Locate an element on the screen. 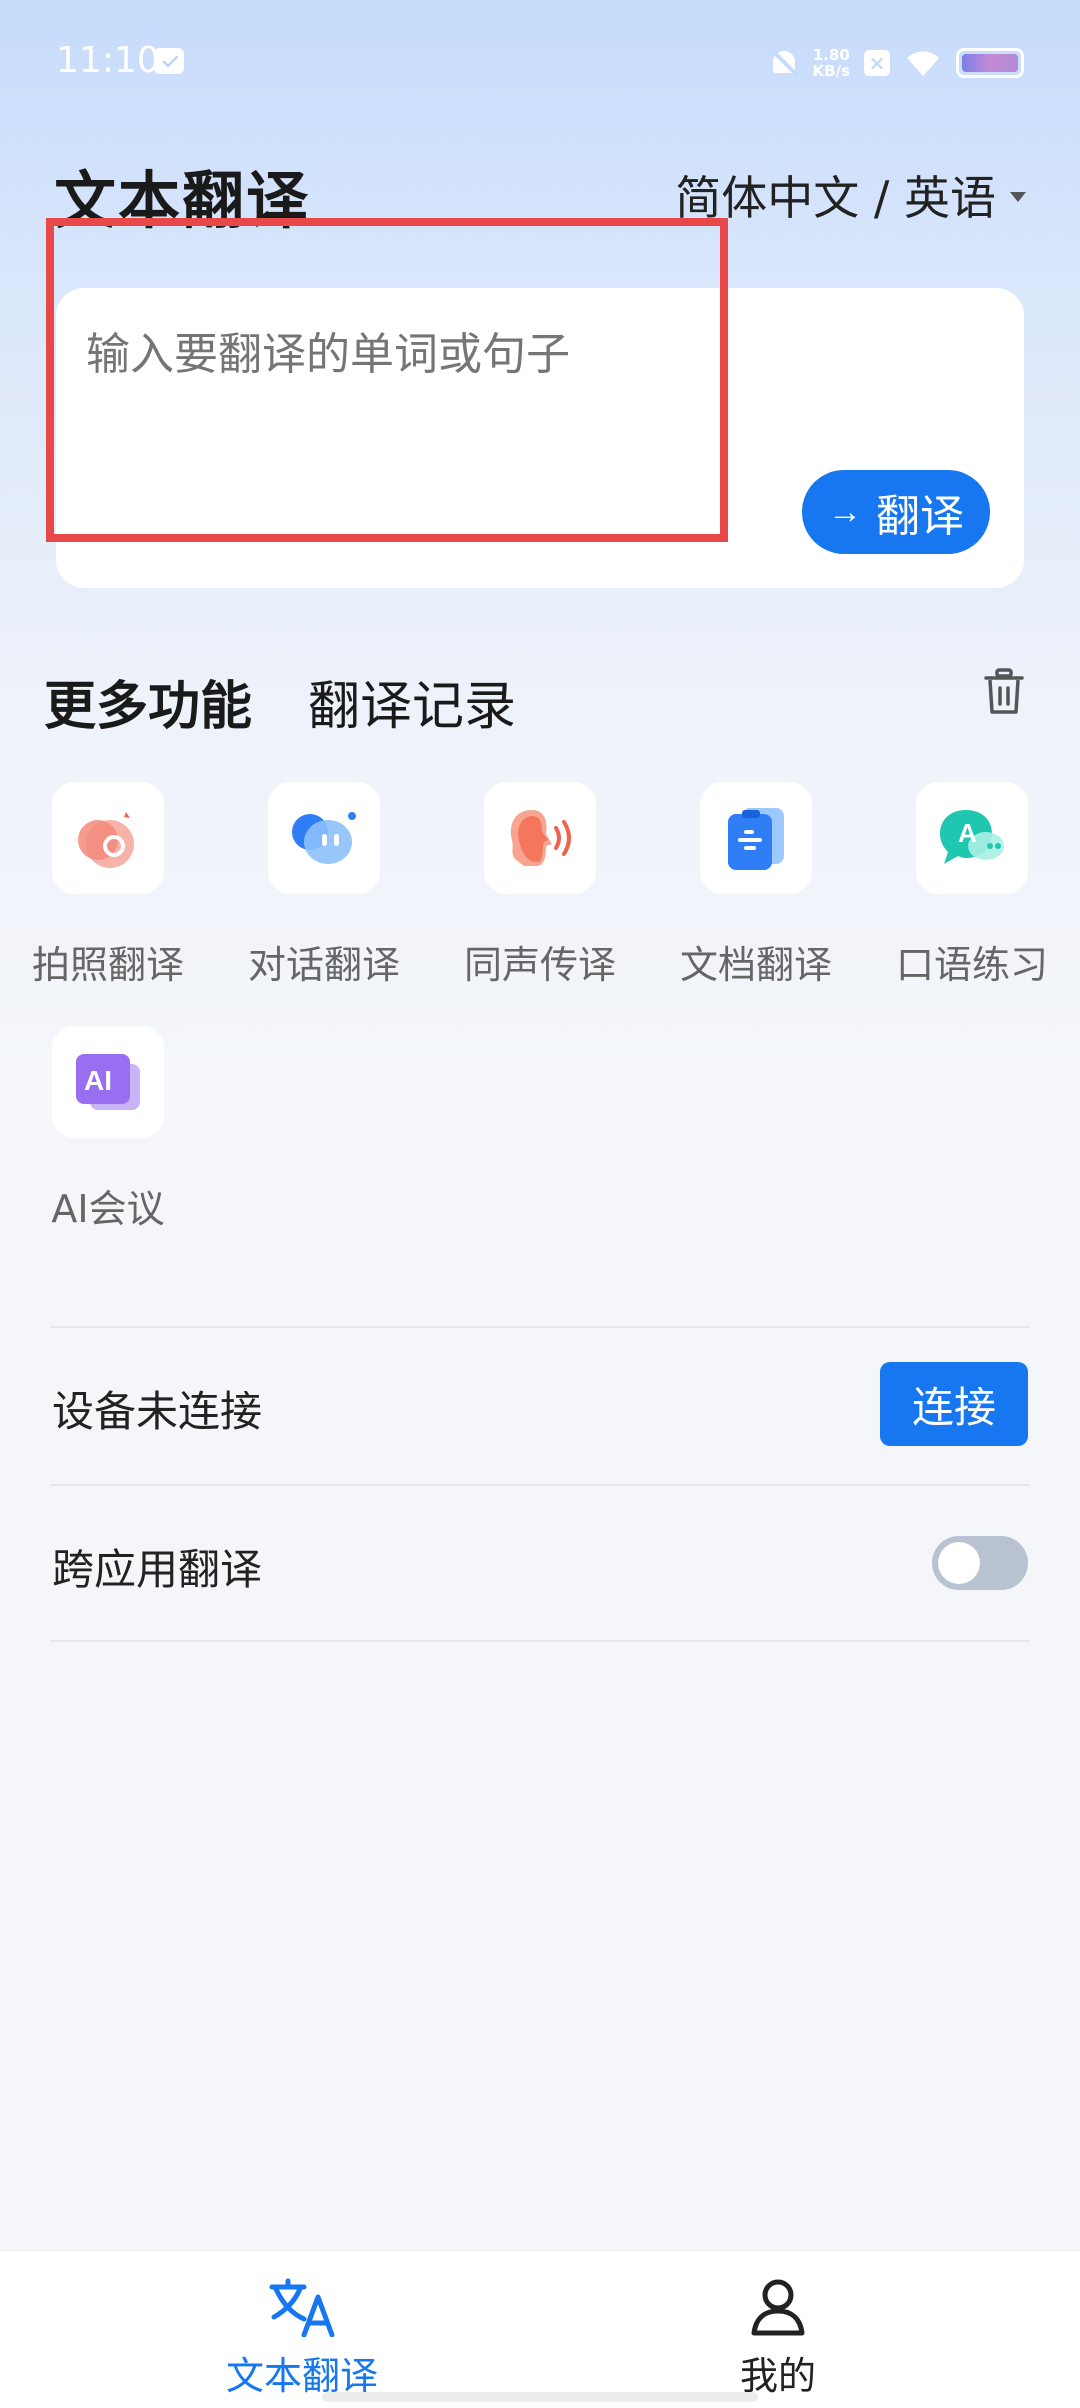  speech-bubble-icon: A is located at coordinates (972, 837).